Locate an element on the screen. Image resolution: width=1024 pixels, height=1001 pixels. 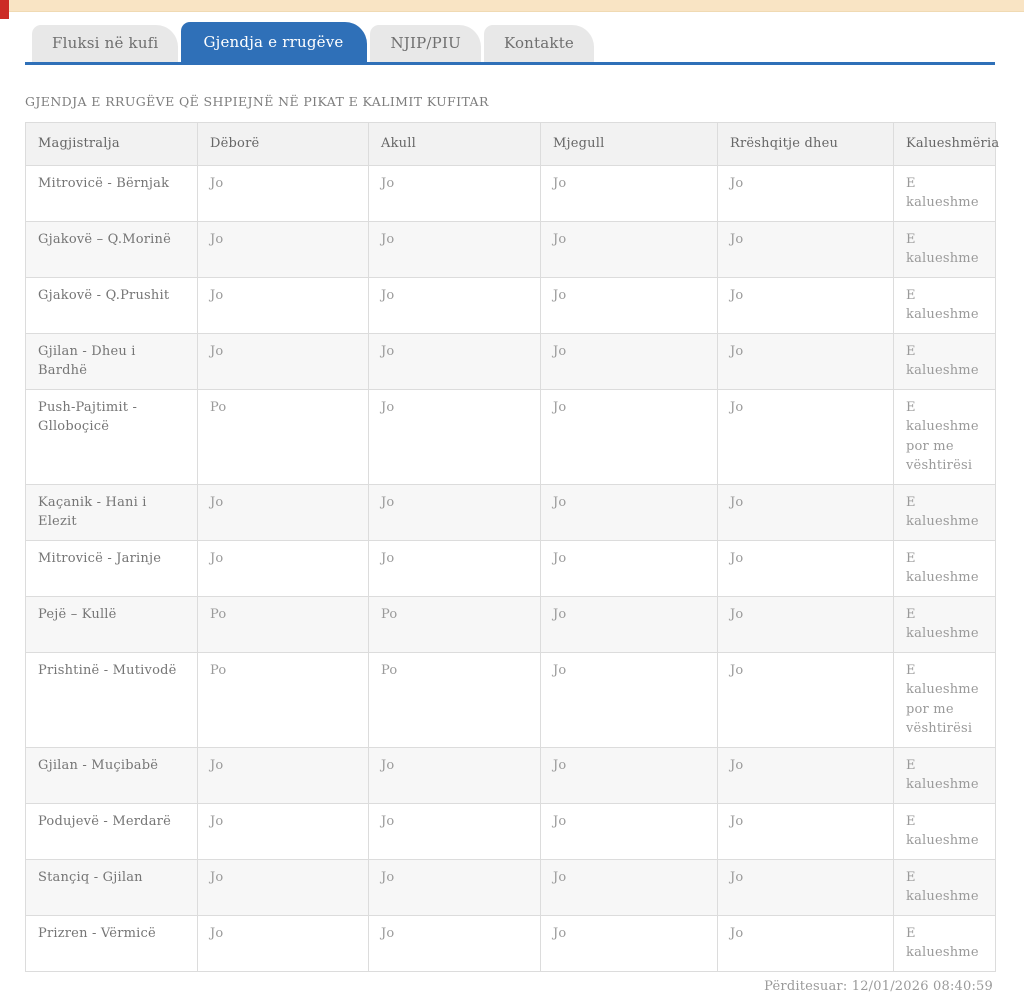
road-name-cell: Prizren - Vërmicë is located at coordinates (111, 943).